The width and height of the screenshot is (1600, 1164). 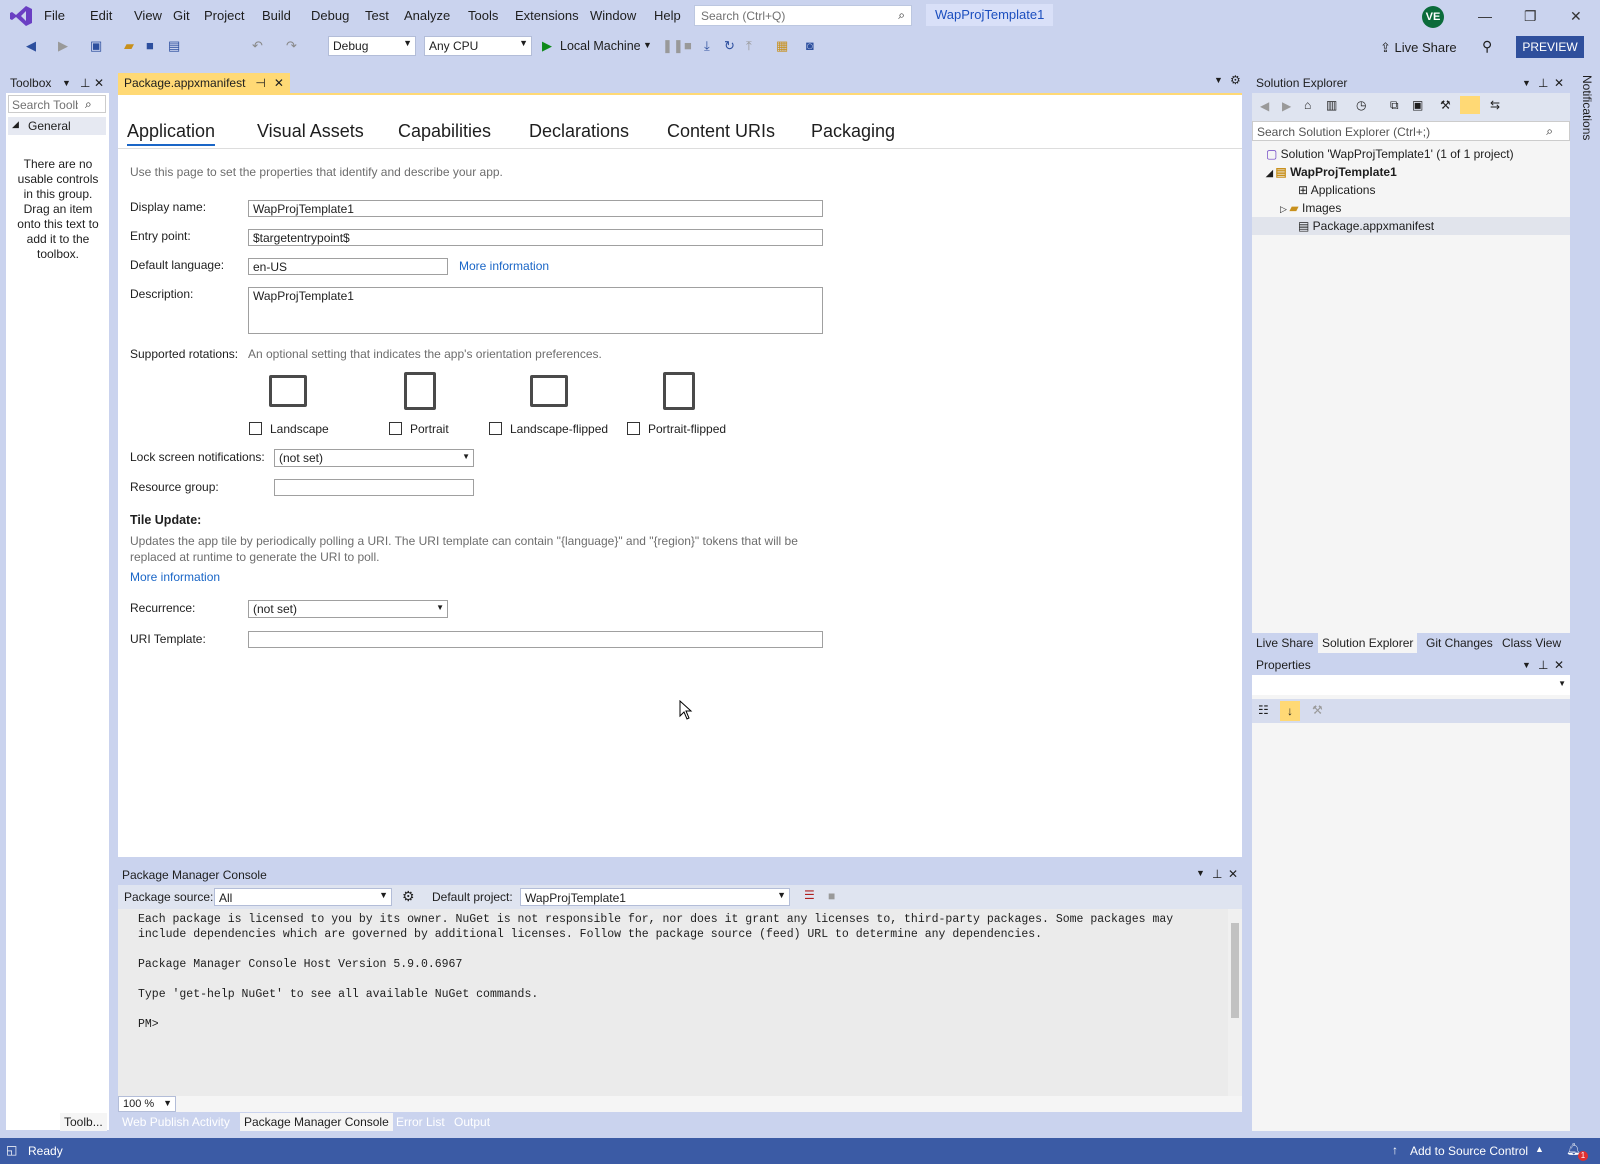 I want to click on step-out-icon: ⤒, so click(x=749, y=46).